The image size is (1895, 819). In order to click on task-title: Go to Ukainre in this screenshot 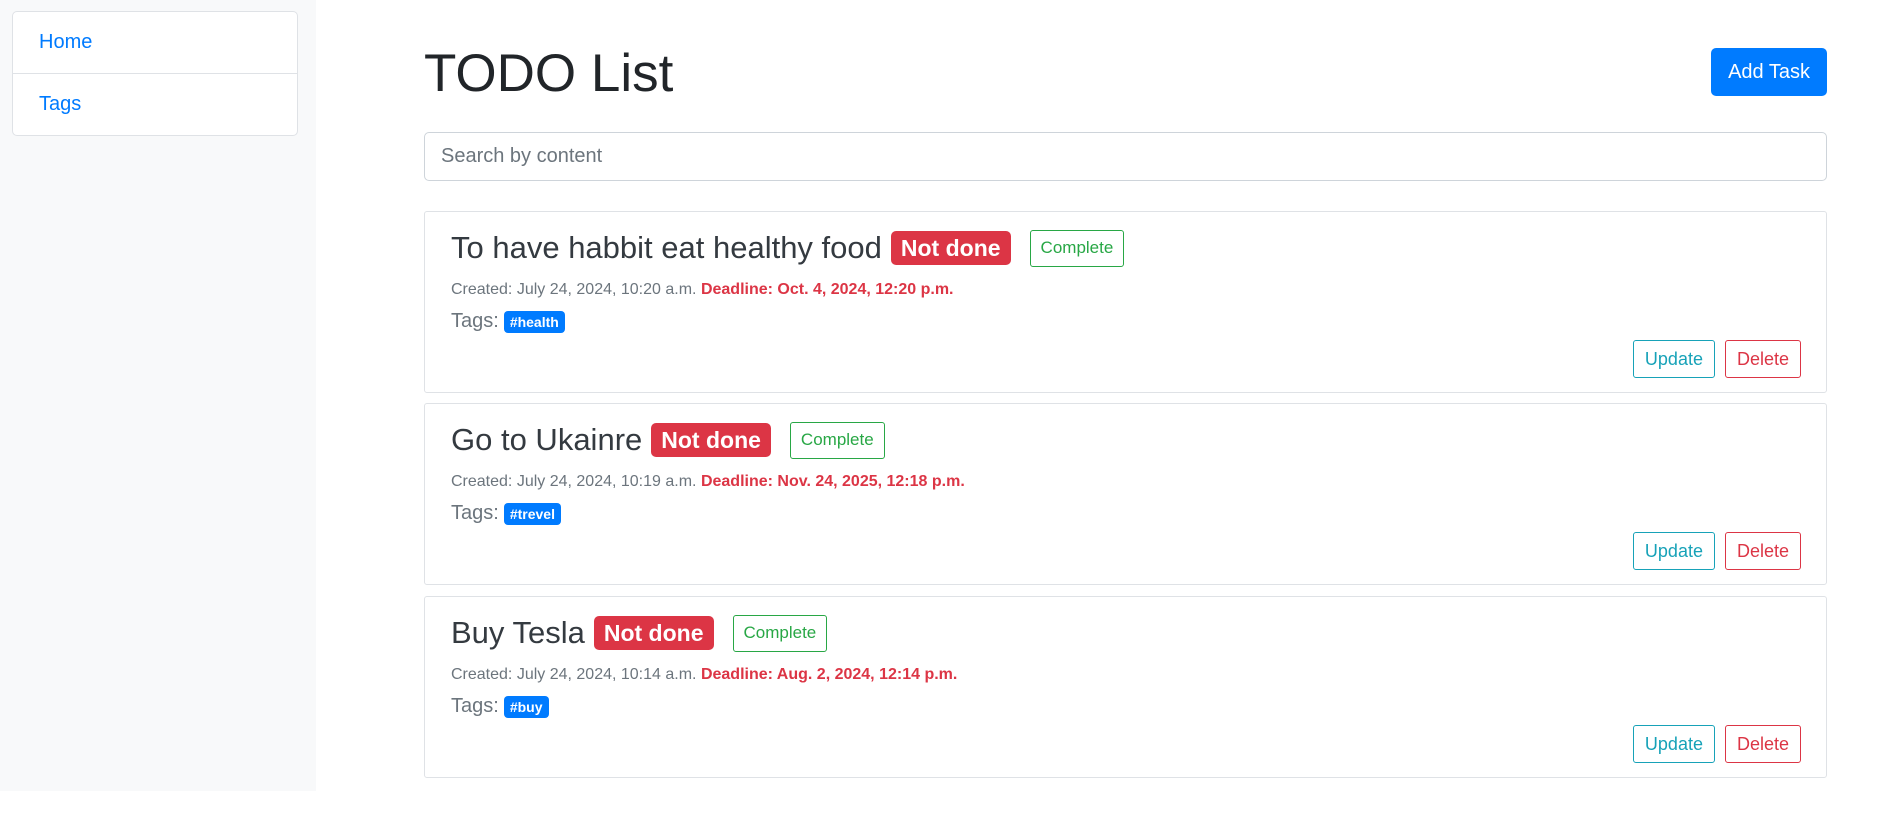, I will do `click(547, 439)`.